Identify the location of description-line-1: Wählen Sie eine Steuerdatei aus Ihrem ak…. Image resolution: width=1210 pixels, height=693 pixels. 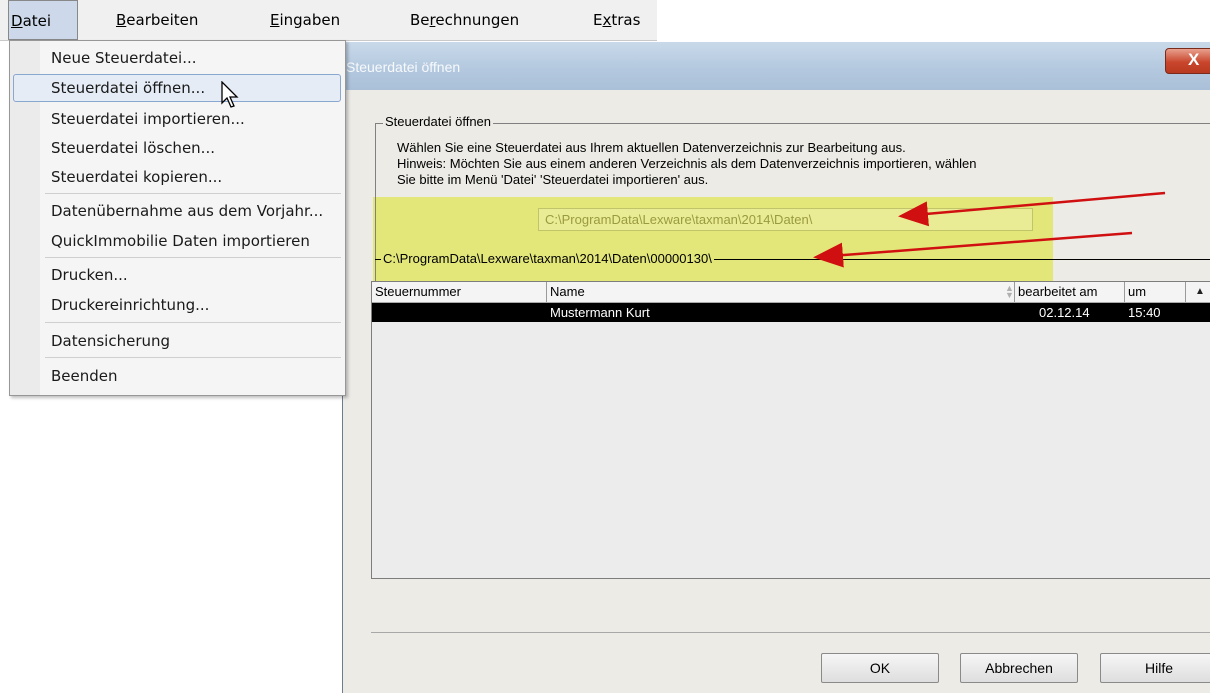
(651, 147).